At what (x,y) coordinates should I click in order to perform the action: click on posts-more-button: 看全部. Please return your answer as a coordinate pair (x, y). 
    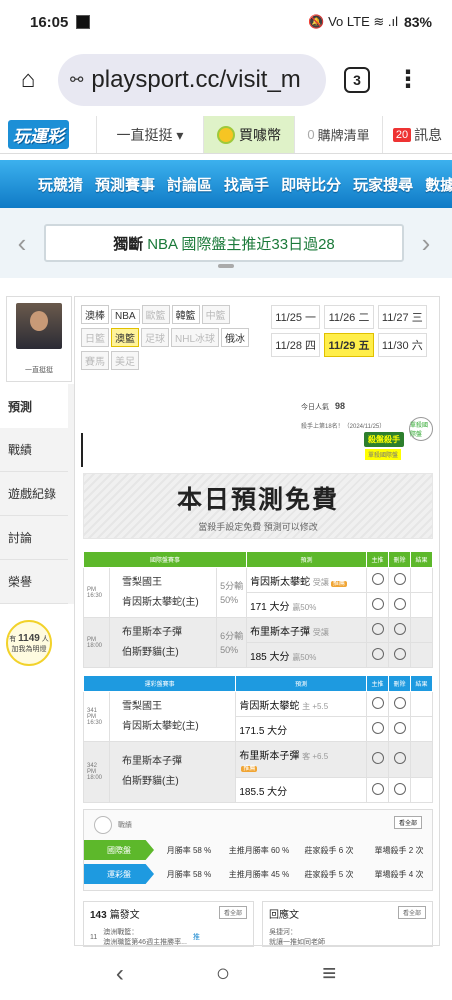
    Looking at the image, I should click on (232, 912).